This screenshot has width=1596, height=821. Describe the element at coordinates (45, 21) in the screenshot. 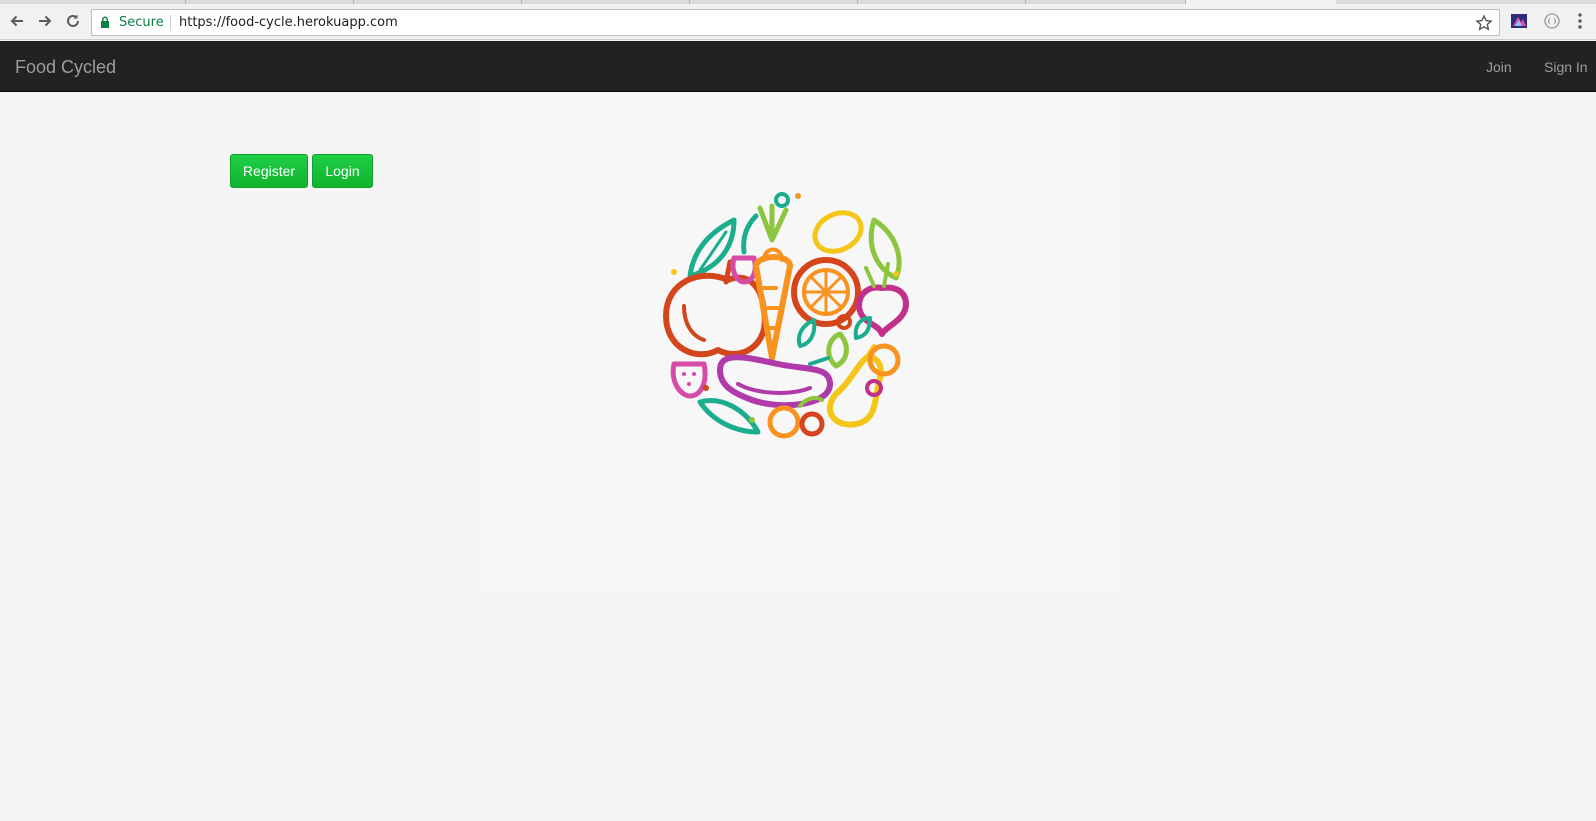

I see `forward-arrow-icon` at that location.